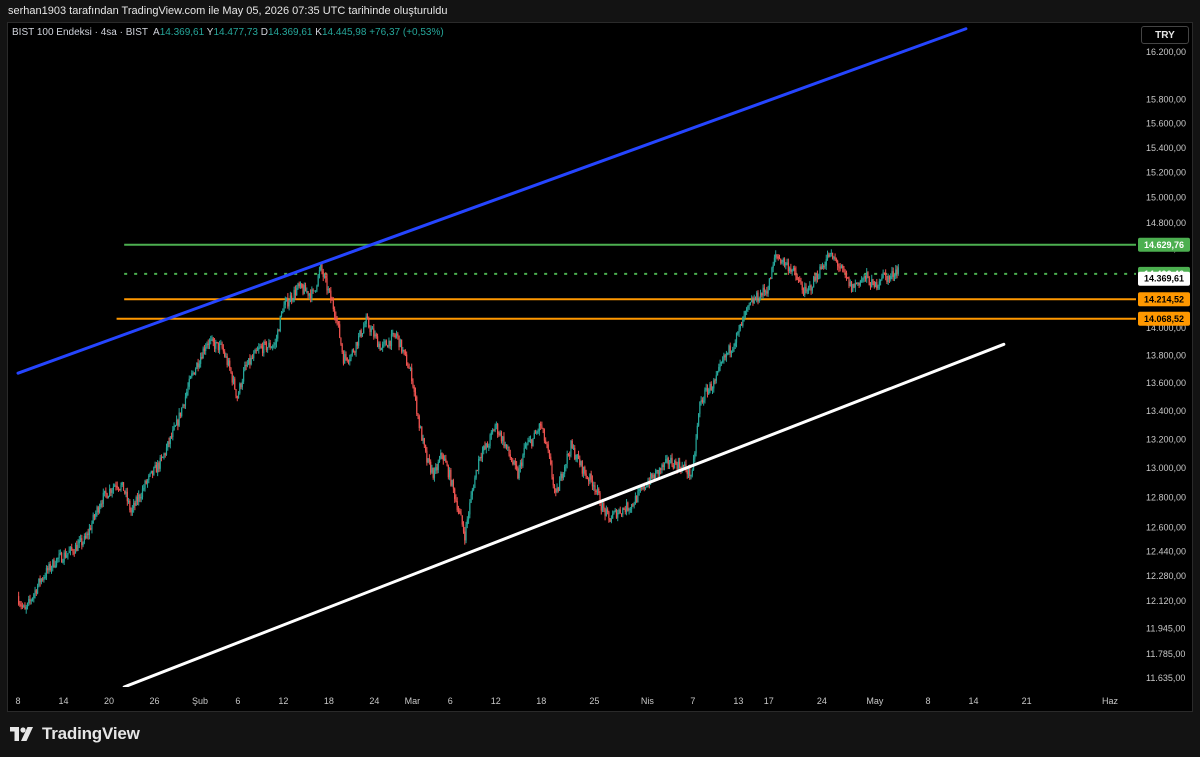  I want to click on legend-low-label: D, so click(264, 32).